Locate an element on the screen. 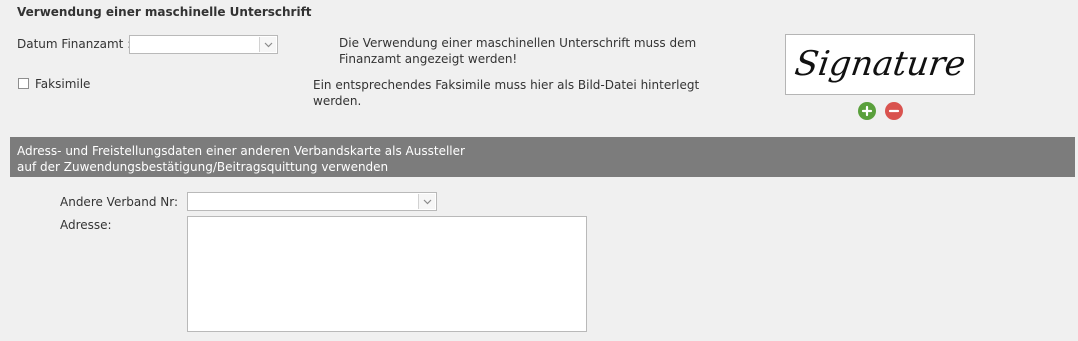  signature-image: Signature is located at coordinates (880, 64).